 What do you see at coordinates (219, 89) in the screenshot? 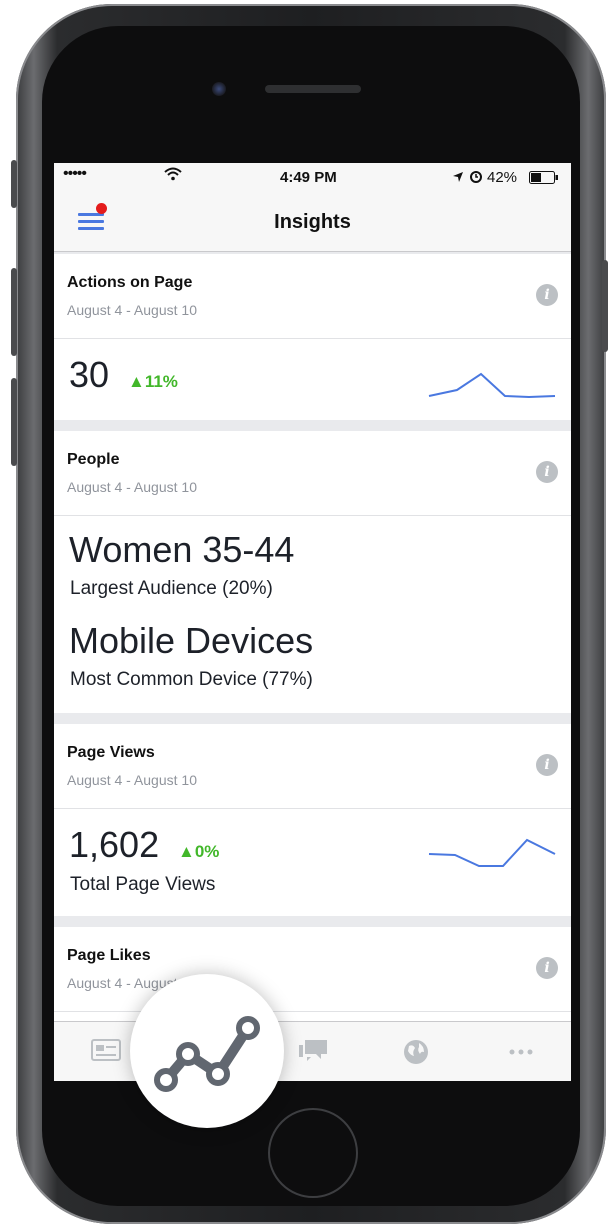
I see `phone-camera` at bounding box center [219, 89].